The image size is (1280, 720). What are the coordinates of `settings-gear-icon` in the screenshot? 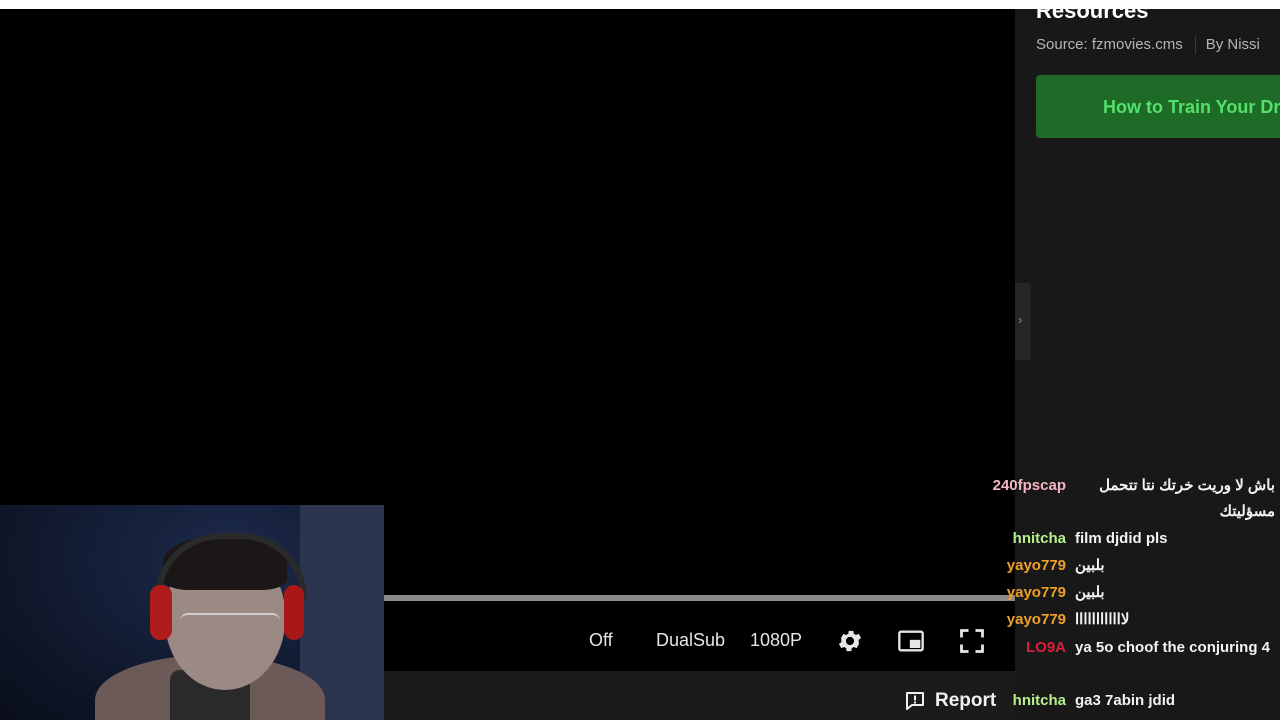 It's located at (850, 641).